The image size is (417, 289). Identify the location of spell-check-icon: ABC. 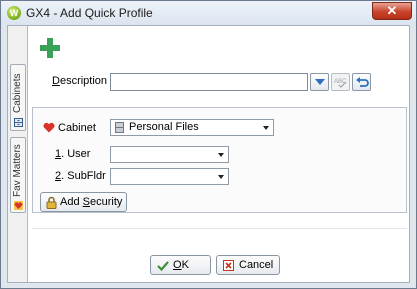
(340, 83).